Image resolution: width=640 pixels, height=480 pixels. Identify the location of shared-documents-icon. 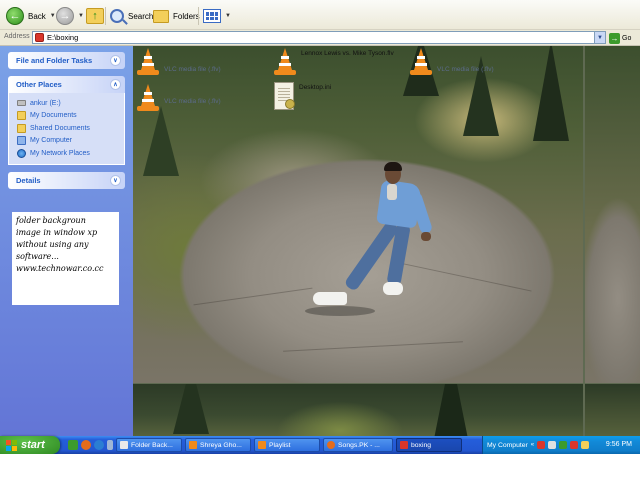
(21, 128).